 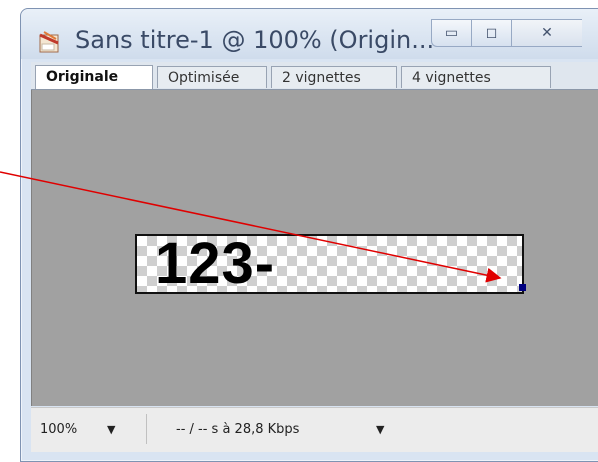 I want to click on zoom-value: 100%, so click(x=59, y=429).